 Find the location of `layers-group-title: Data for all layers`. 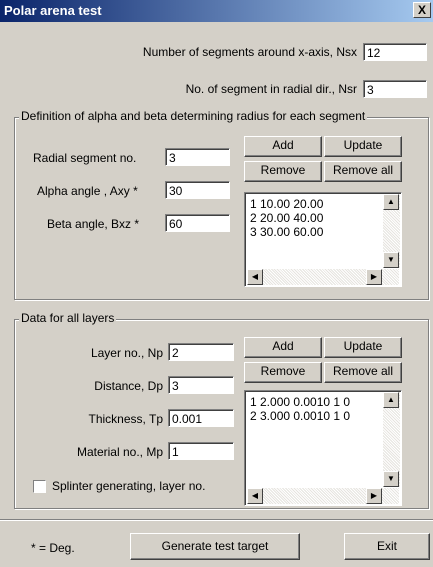

layers-group-title: Data for all layers is located at coordinates (68, 318).